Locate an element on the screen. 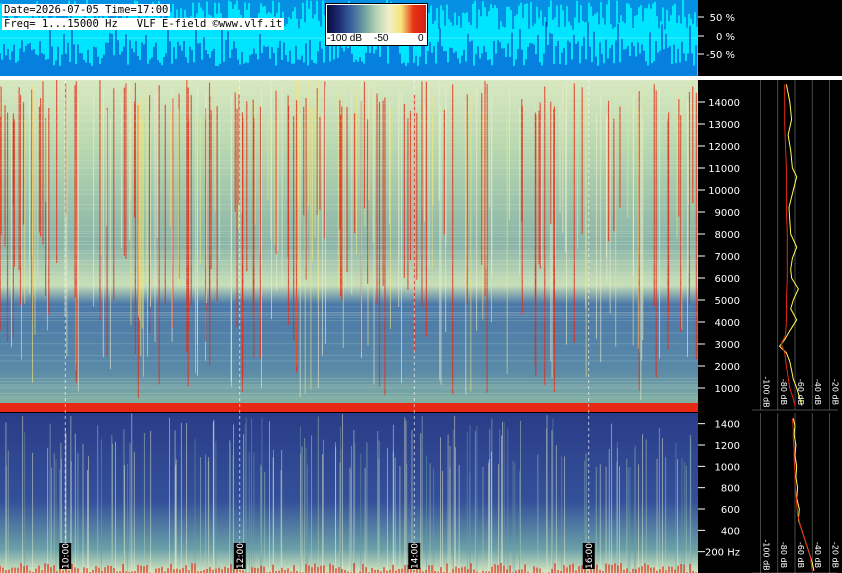 Image resolution: width=842 pixels, height=573 pixels. time-marker-label: 10:00 is located at coordinates (66, 556).